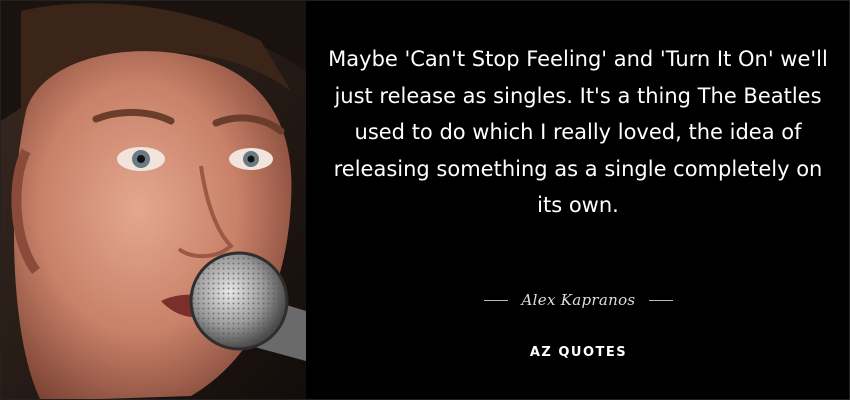 Image resolution: width=850 pixels, height=400 pixels. I want to click on brand-logo: AZ QUOTES, so click(577, 352).